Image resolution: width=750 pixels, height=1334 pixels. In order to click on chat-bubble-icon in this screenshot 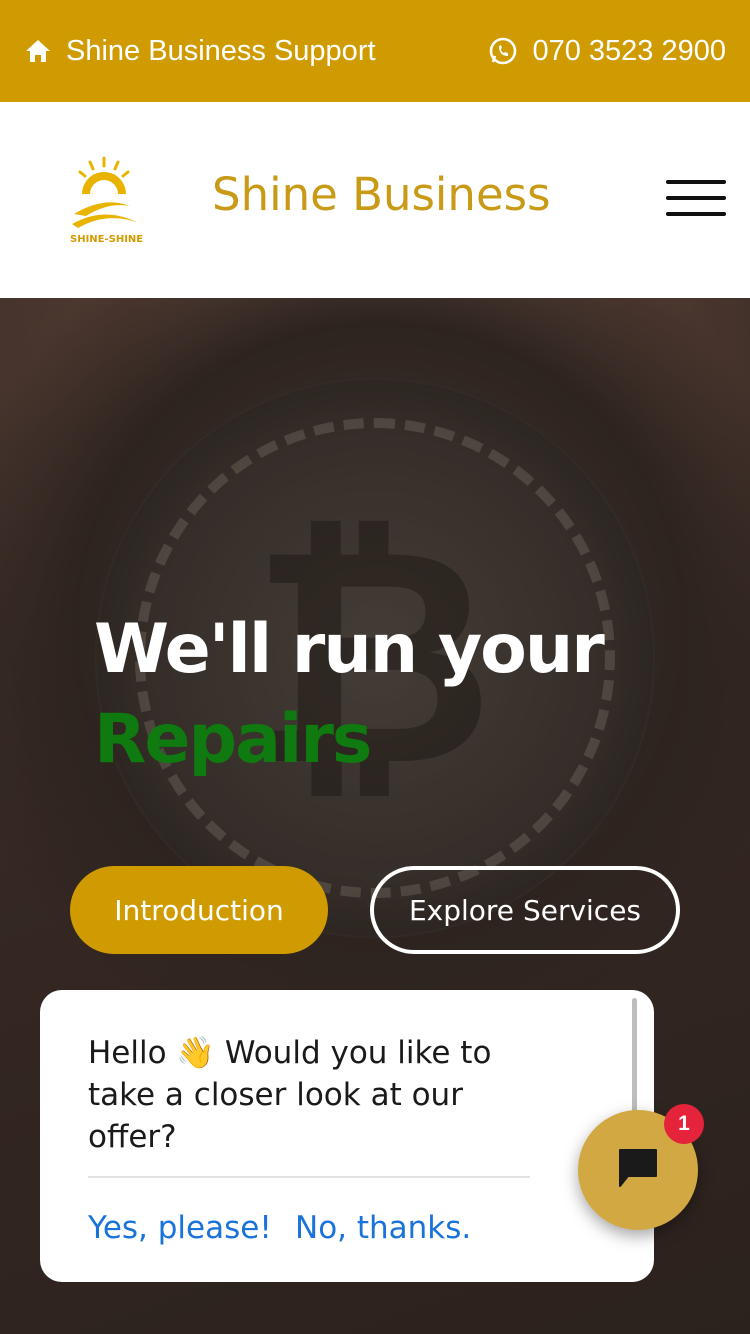, I will do `click(638, 1170)`.